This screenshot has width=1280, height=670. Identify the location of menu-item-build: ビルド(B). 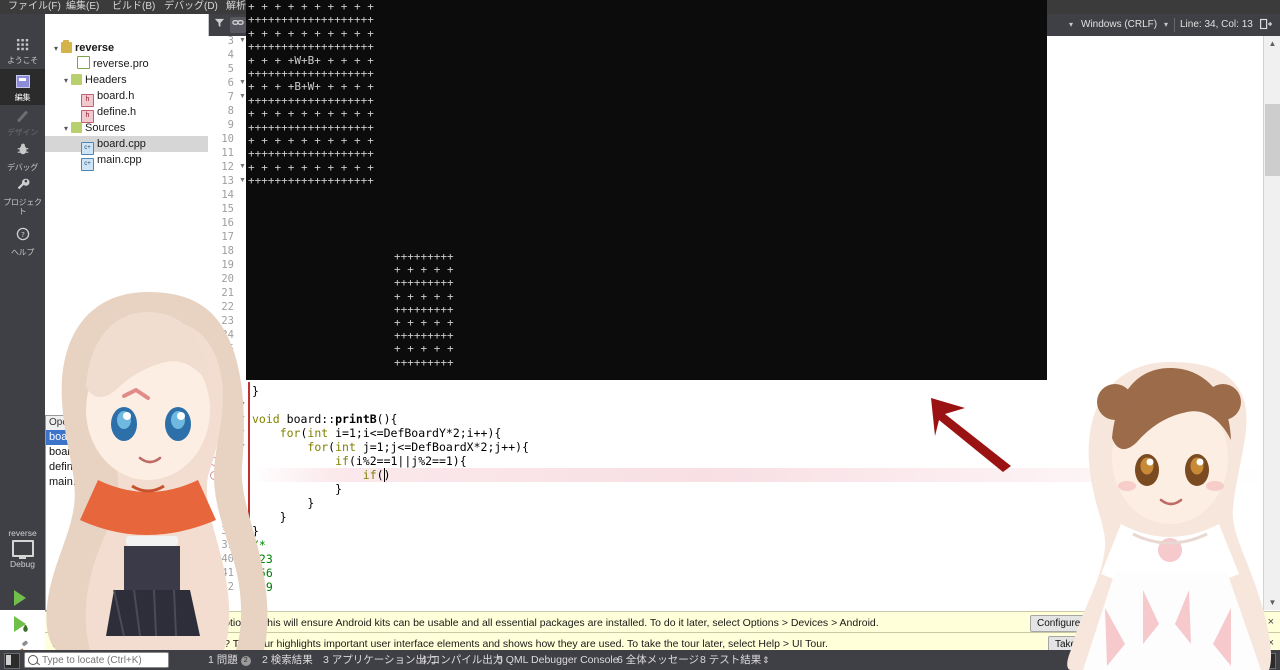
(133, 7).